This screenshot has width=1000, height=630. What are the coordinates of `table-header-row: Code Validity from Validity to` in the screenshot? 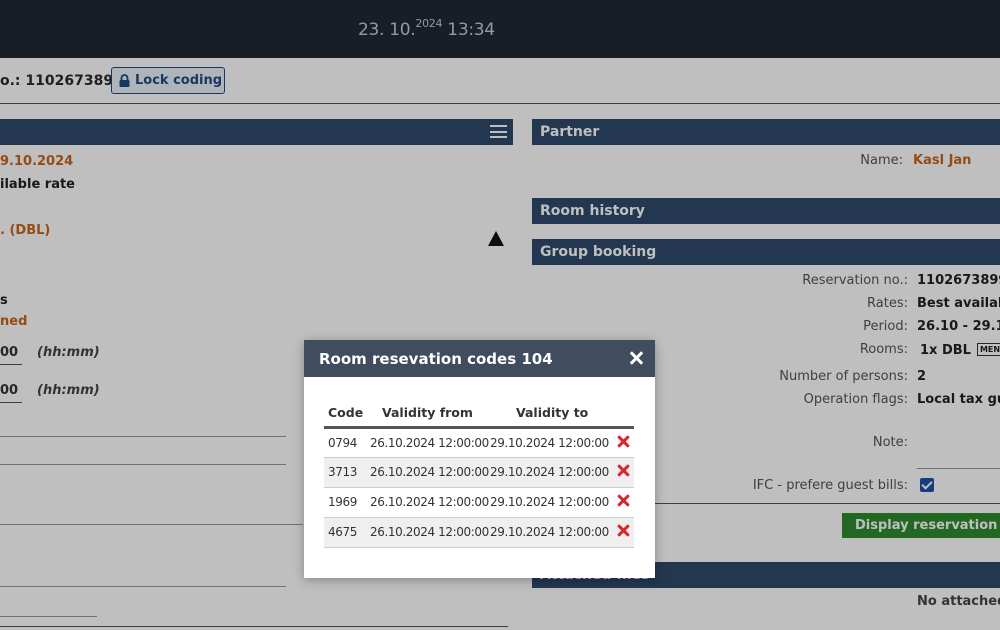 It's located at (479, 414).